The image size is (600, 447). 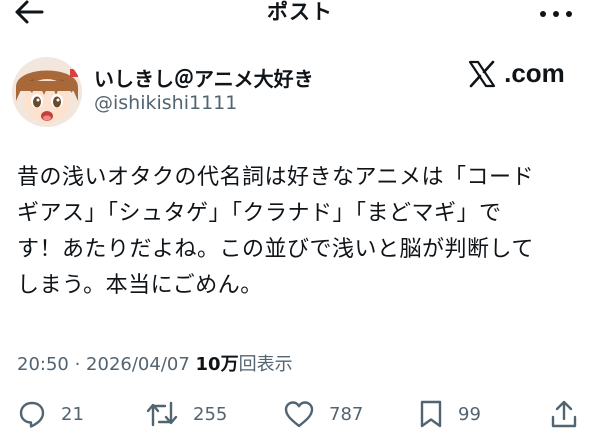 I want to click on like-count: 787, so click(x=346, y=414).